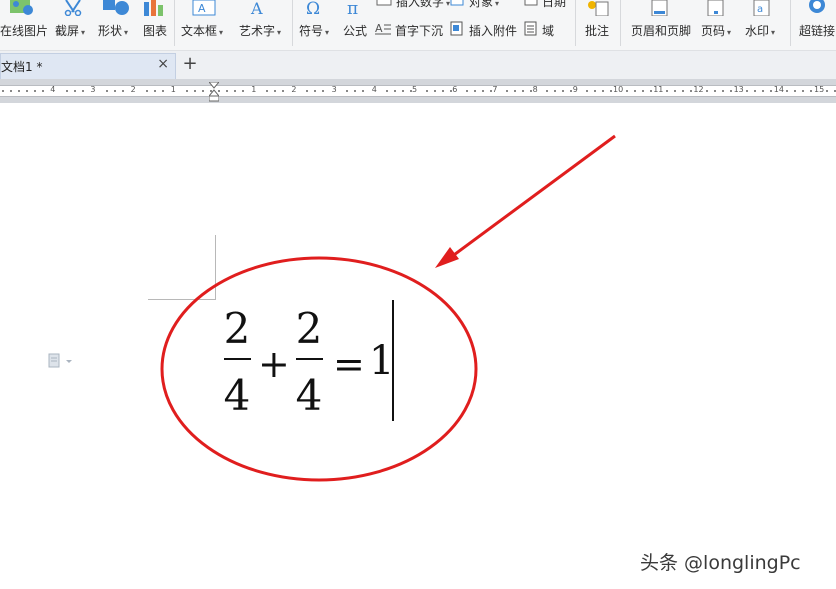 Image resolution: width=836 pixels, height=589 pixels. What do you see at coordinates (447, 257) in the screenshot?
I see `pointer-arrow-head` at bounding box center [447, 257].